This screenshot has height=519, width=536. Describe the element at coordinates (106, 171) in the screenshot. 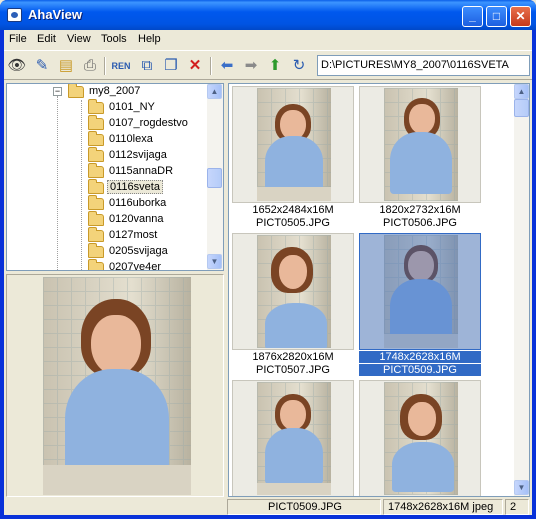

I see `tree-item-0115annaDR: 0115annaDR` at that location.